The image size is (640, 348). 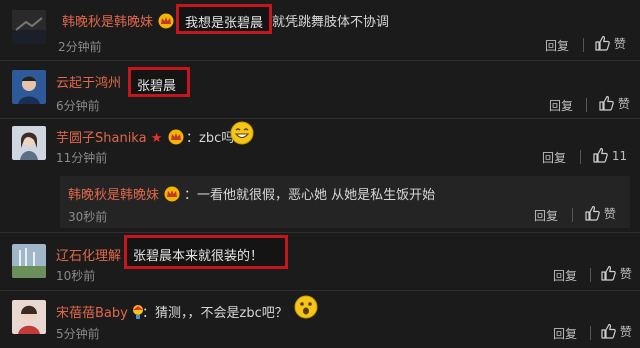 What do you see at coordinates (88, 217) in the screenshot?
I see `comment-time: 30秒前` at bounding box center [88, 217].